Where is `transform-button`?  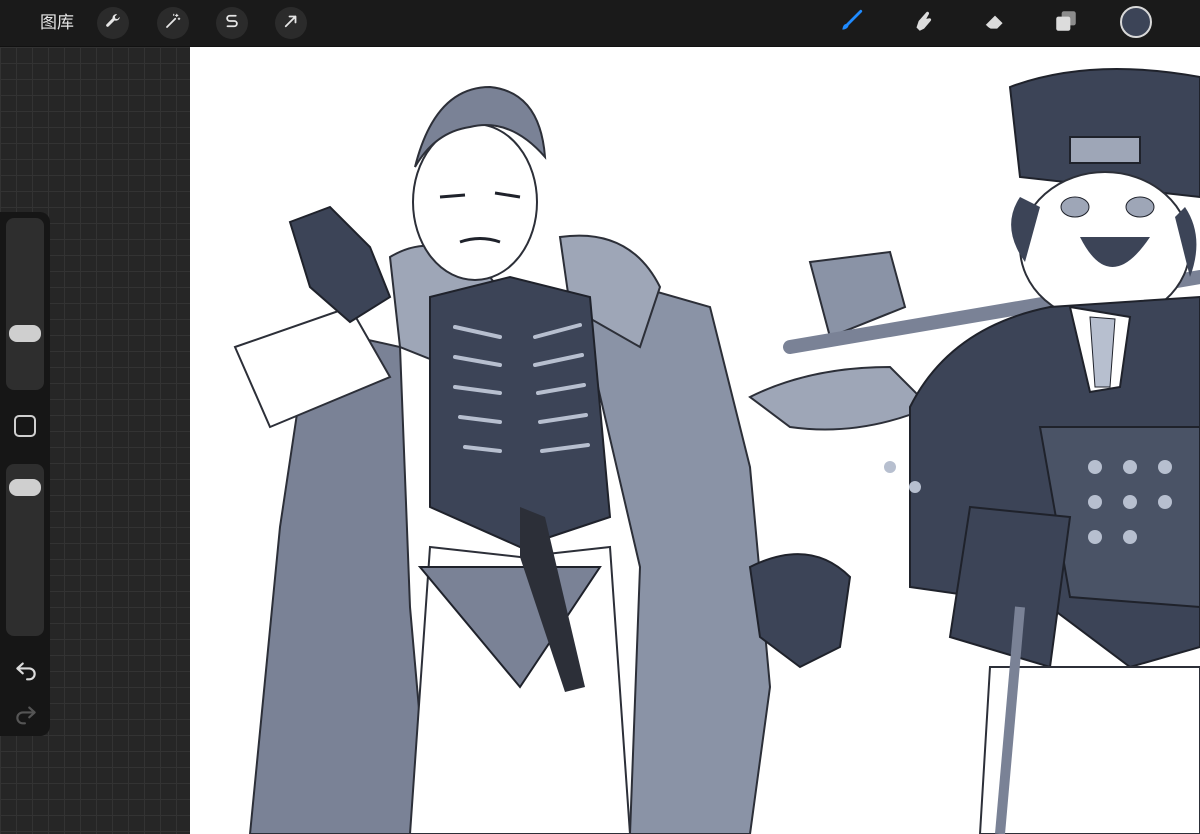 transform-button is located at coordinates (291, 23).